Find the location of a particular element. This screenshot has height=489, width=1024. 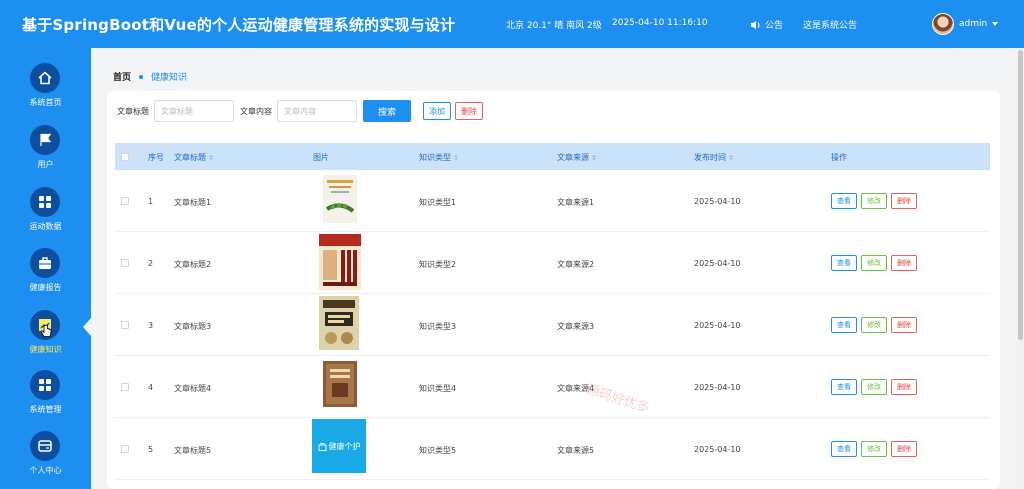

col-title: 文章标题 is located at coordinates (193, 157).